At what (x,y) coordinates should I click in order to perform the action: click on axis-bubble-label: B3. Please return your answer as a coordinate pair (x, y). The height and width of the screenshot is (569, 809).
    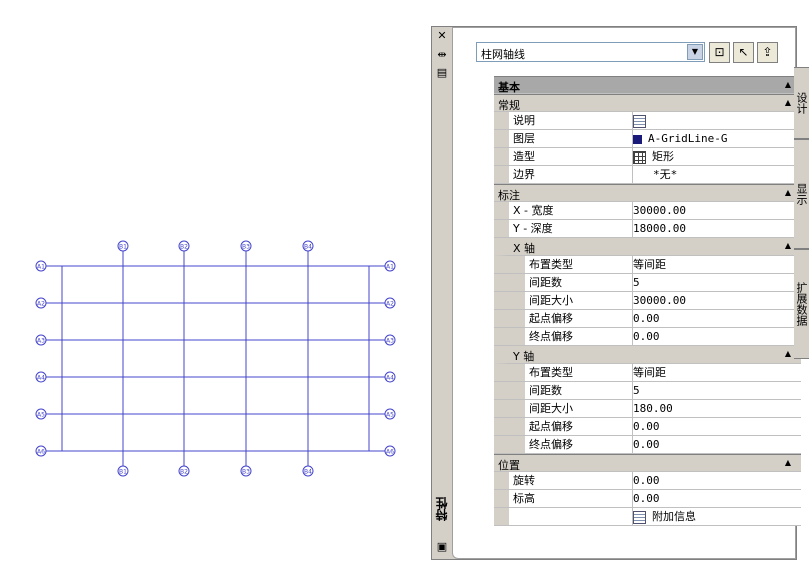
    Looking at the image, I should click on (246, 247).